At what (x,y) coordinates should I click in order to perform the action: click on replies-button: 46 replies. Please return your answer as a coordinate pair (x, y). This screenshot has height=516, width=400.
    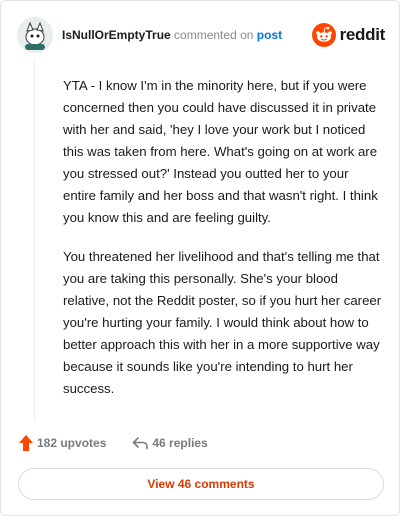
    Looking at the image, I should click on (170, 443).